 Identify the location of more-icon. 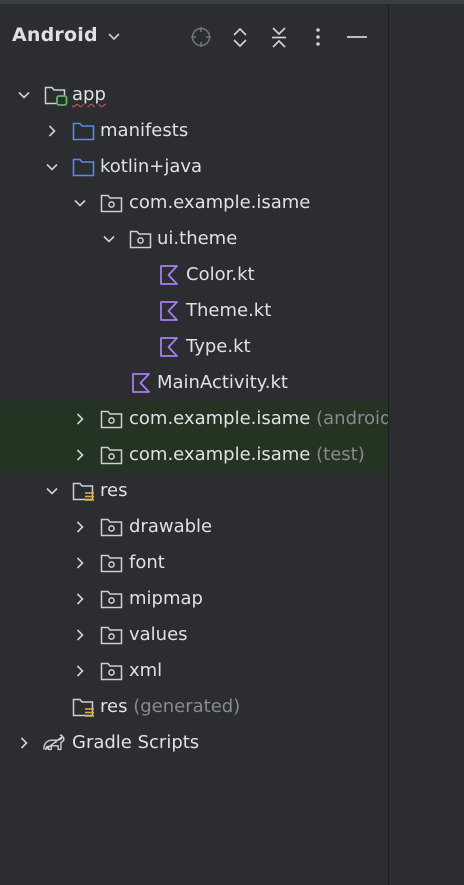
(318, 37).